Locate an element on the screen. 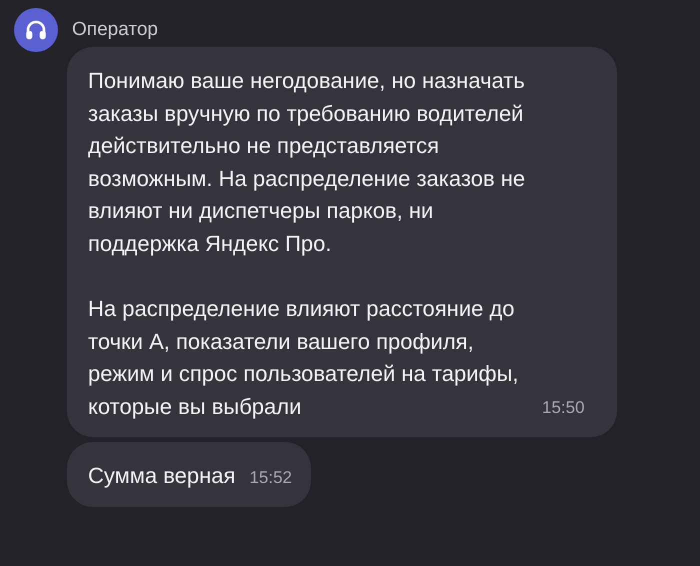  message-text: На распределение влияют расстояние до точки А, показатели вашего профиля, режим и спрос пользователей на тарифы, которые вы выбрали is located at coordinates (304, 358).